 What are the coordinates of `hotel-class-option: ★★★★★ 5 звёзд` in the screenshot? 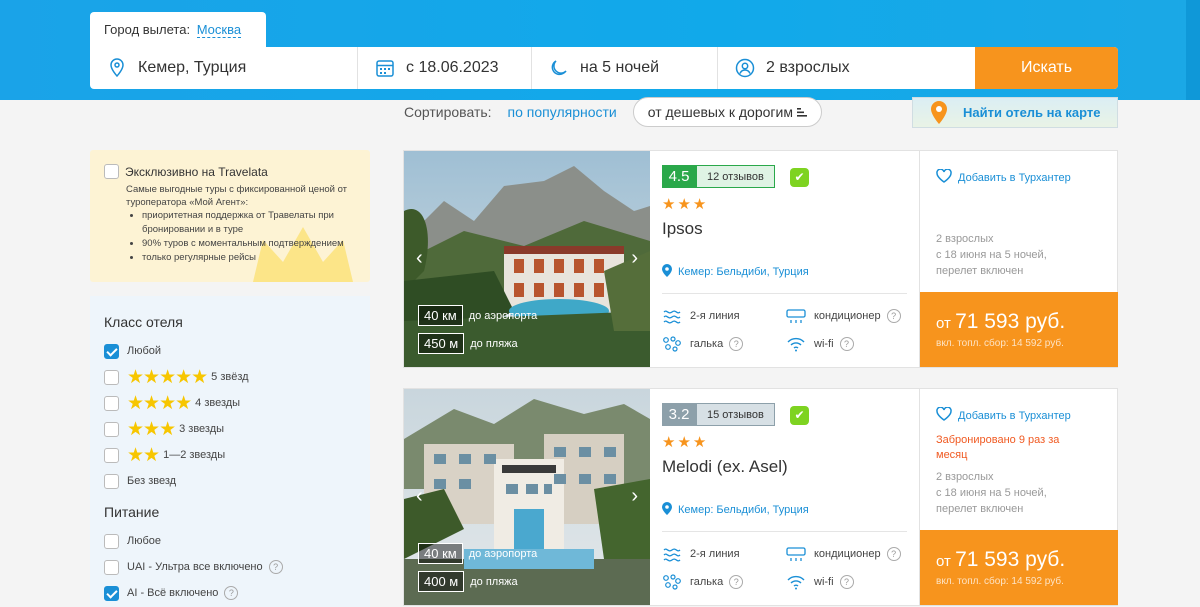 It's located at (230, 377).